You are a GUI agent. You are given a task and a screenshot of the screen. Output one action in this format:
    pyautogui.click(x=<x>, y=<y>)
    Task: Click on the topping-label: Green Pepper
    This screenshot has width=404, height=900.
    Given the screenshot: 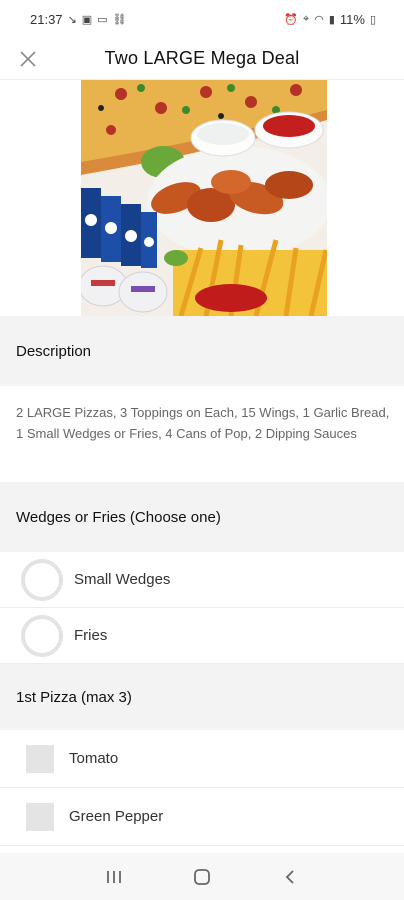 What is the action you would take?
    pyautogui.click(x=116, y=816)
    